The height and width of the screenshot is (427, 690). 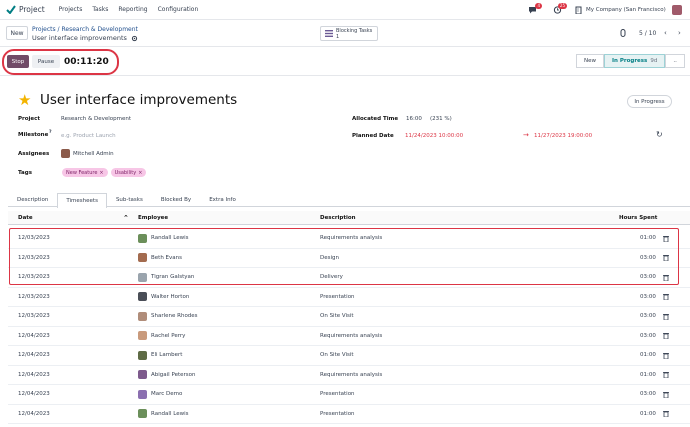 What do you see at coordinates (138, 100) in the screenshot?
I see `task-title: User interface improvements` at bounding box center [138, 100].